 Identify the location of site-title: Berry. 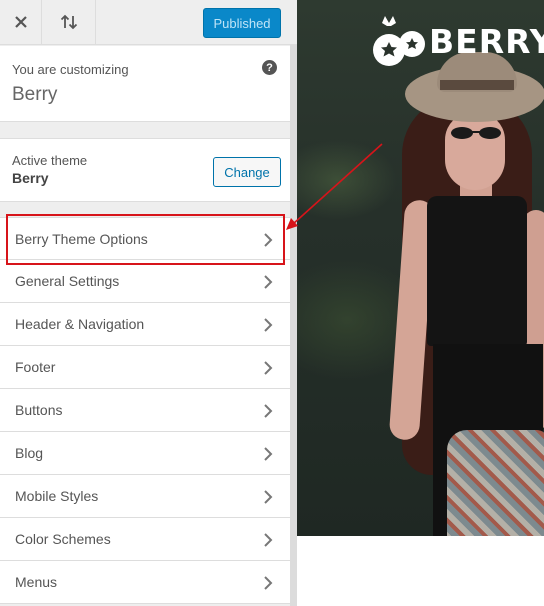
(35, 94).